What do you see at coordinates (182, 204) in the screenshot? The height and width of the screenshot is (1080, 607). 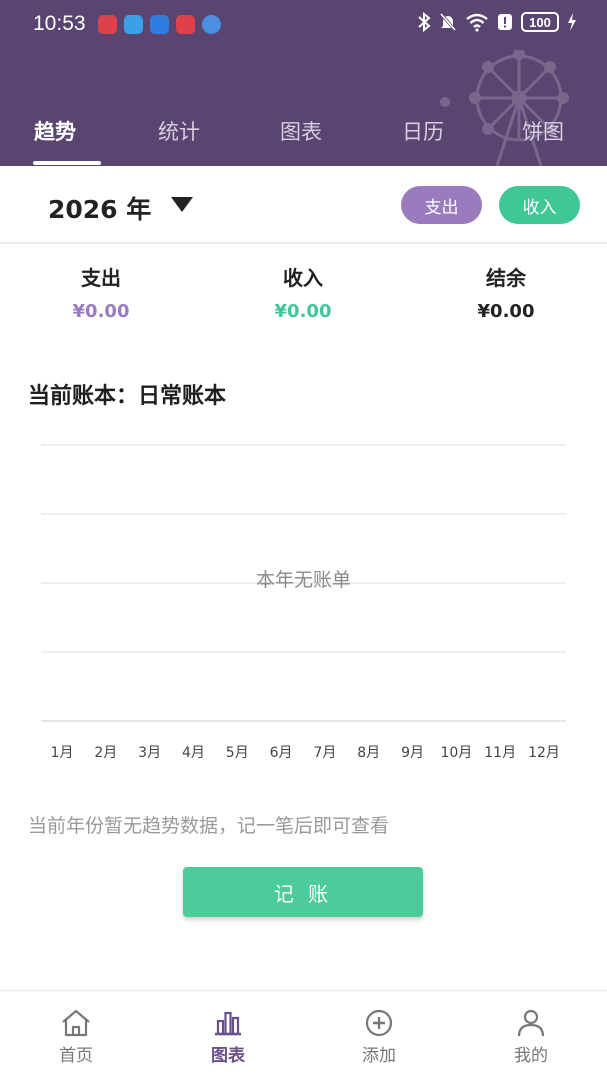 I see `dropdown-arrow-icon` at bounding box center [182, 204].